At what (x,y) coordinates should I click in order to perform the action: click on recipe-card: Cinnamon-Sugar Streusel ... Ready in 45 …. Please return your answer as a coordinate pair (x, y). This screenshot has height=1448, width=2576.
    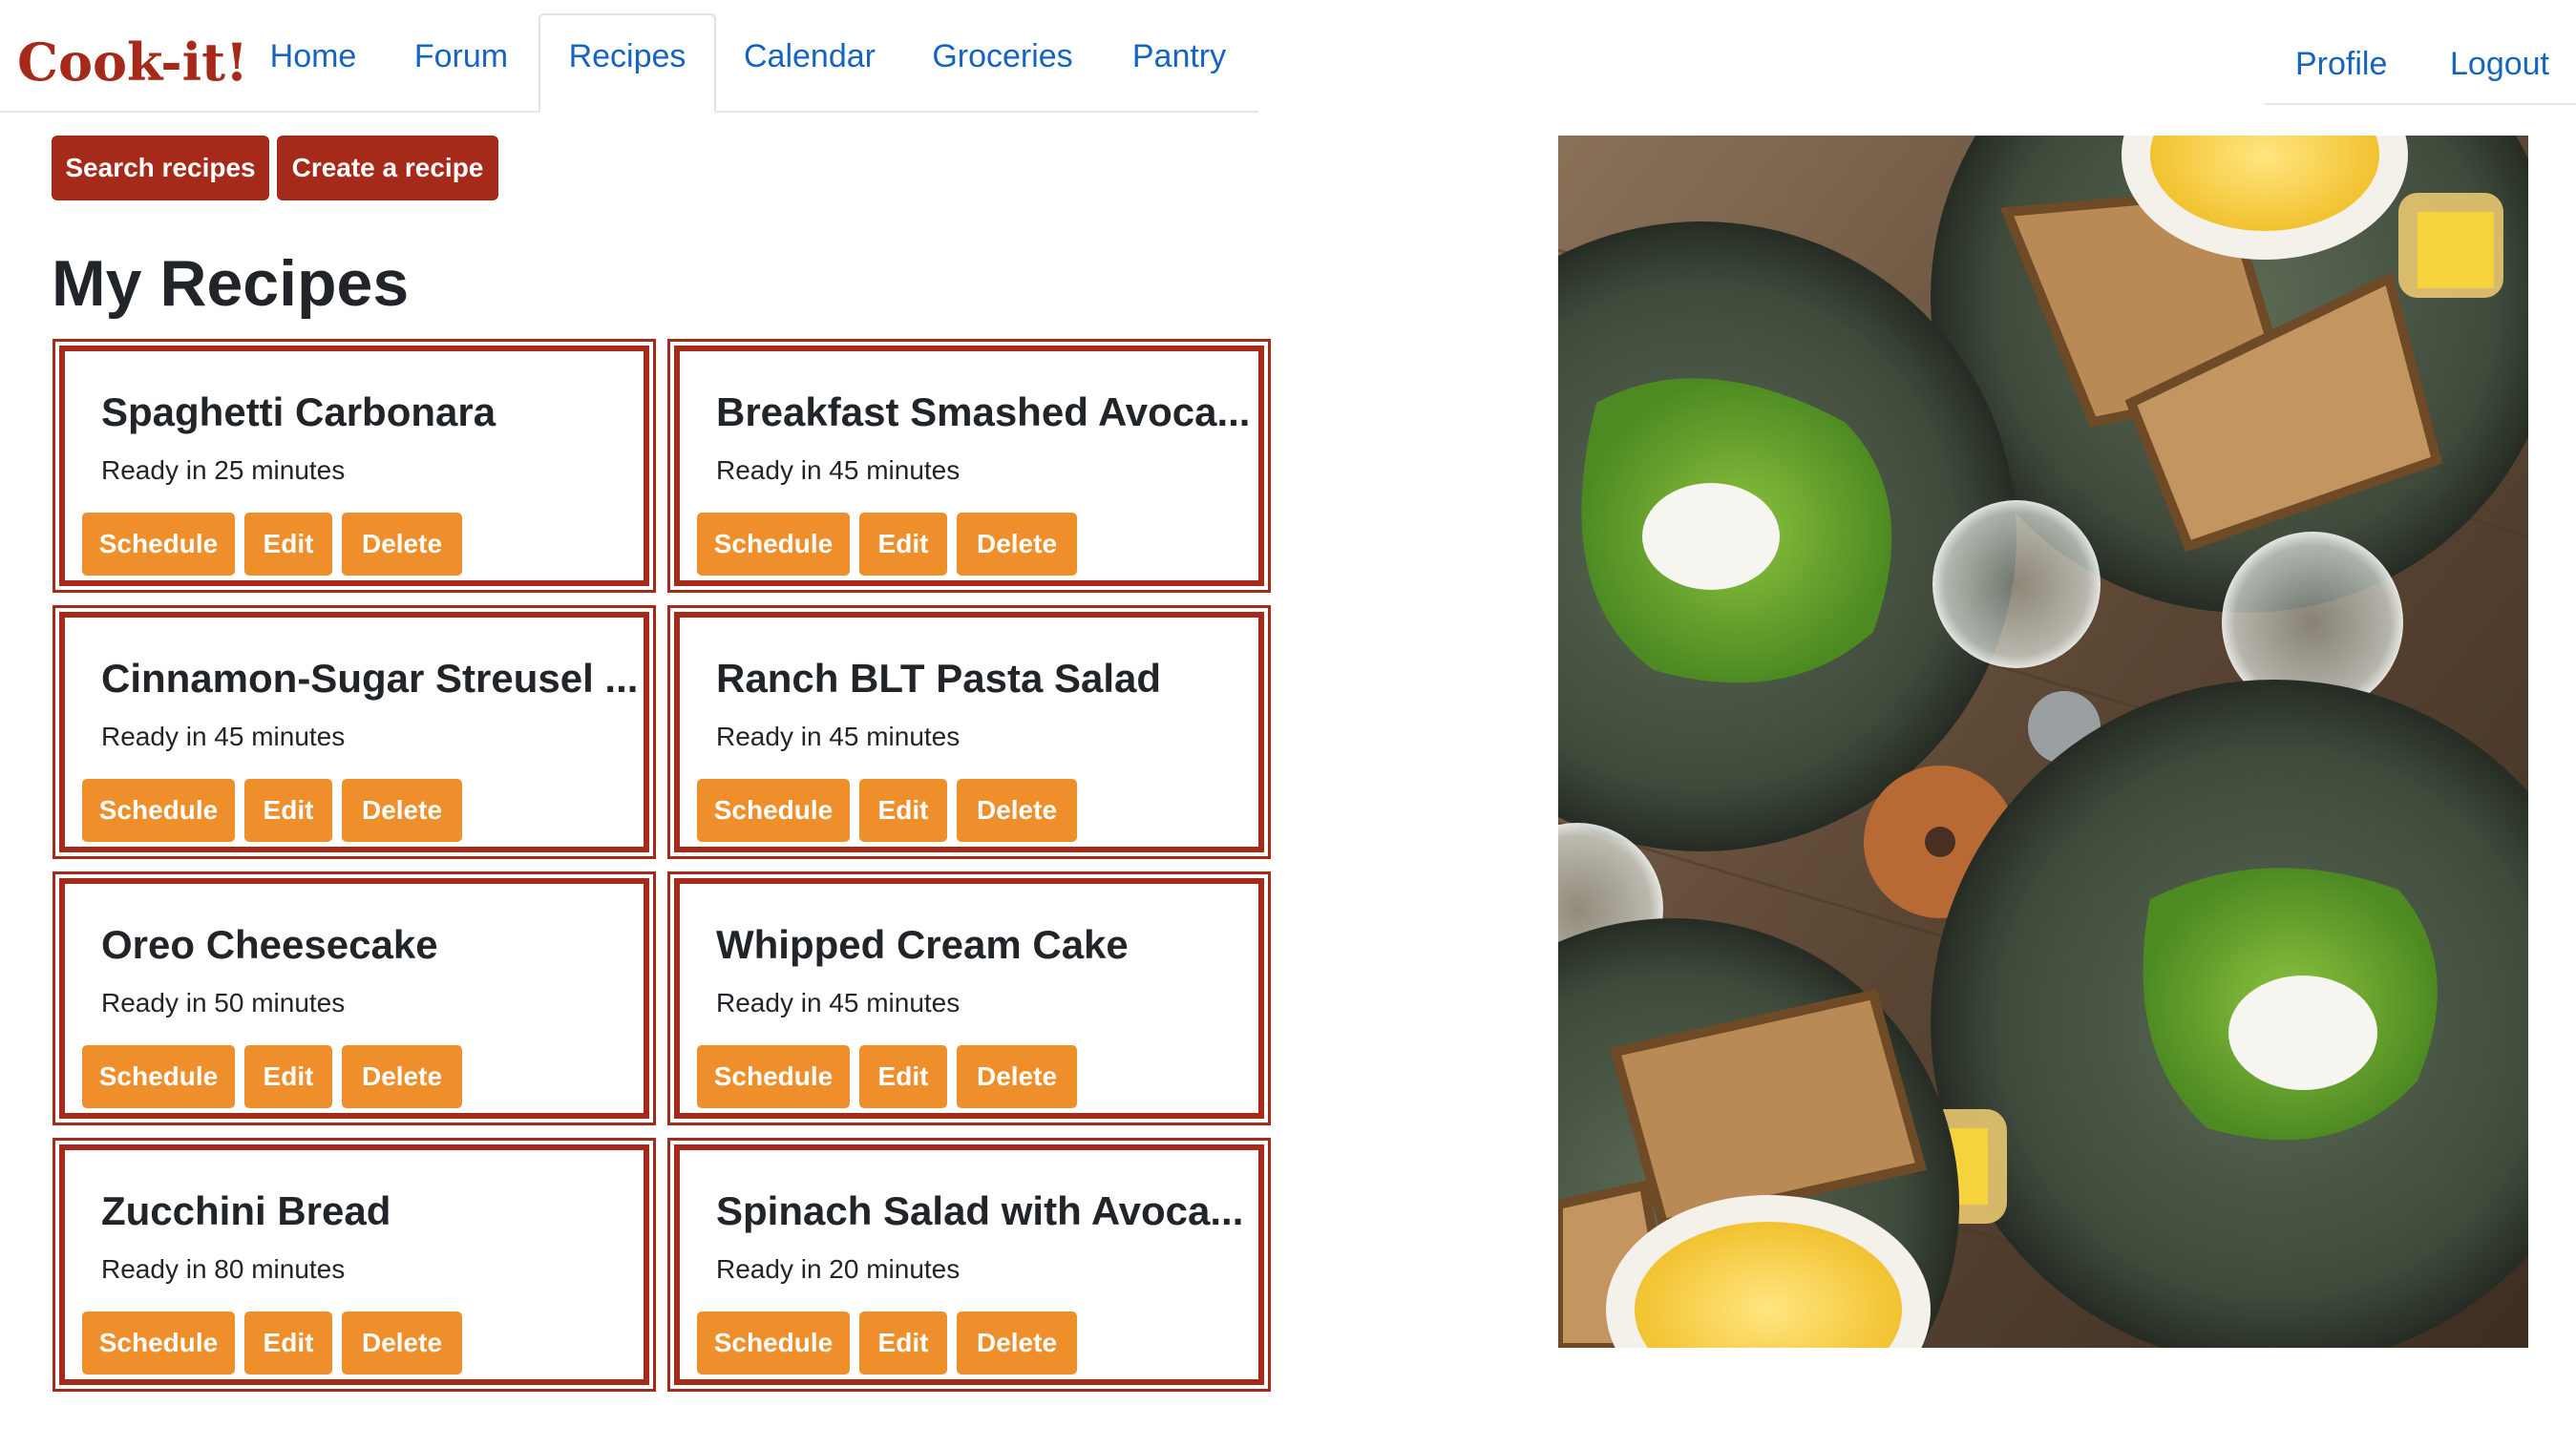
    Looking at the image, I should click on (354, 732).